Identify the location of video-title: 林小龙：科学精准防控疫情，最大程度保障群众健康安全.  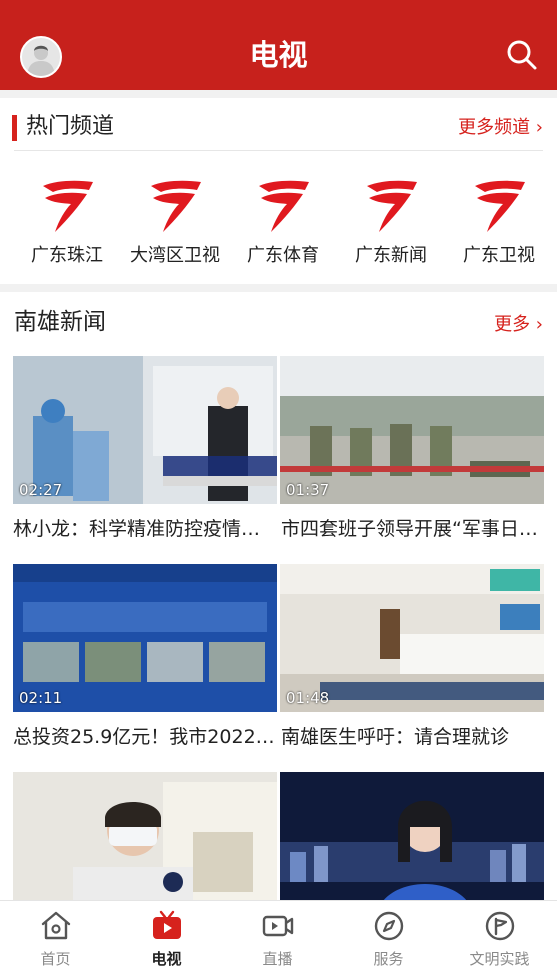
(145, 529).